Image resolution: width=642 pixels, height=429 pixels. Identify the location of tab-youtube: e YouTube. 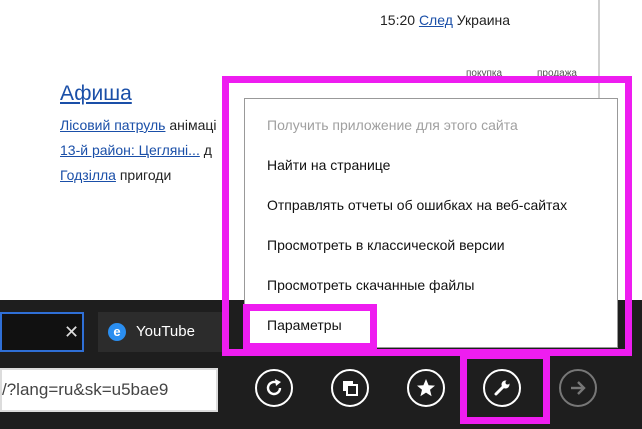
(163, 332).